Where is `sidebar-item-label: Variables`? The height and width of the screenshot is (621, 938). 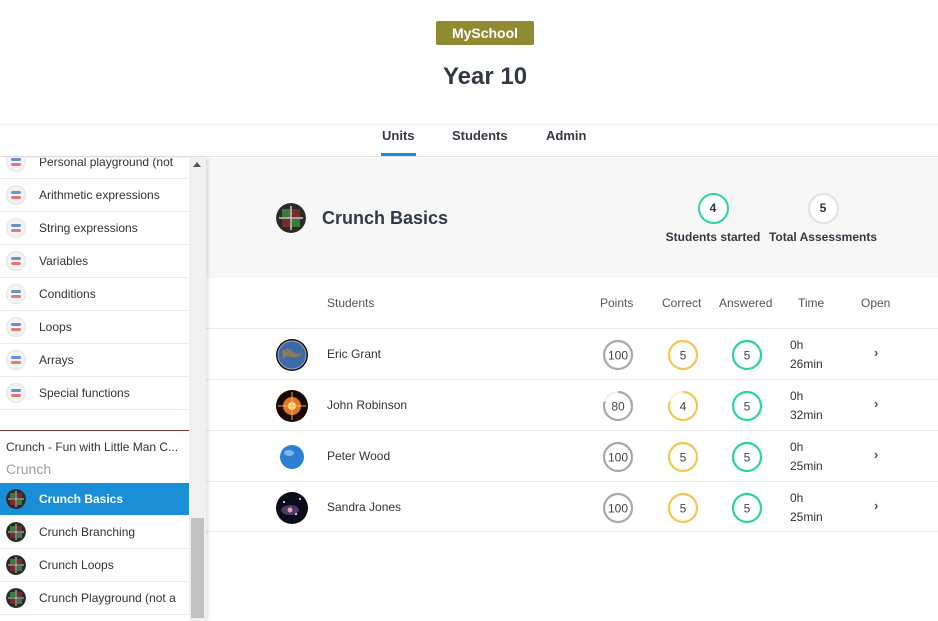 sidebar-item-label: Variables is located at coordinates (64, 261).